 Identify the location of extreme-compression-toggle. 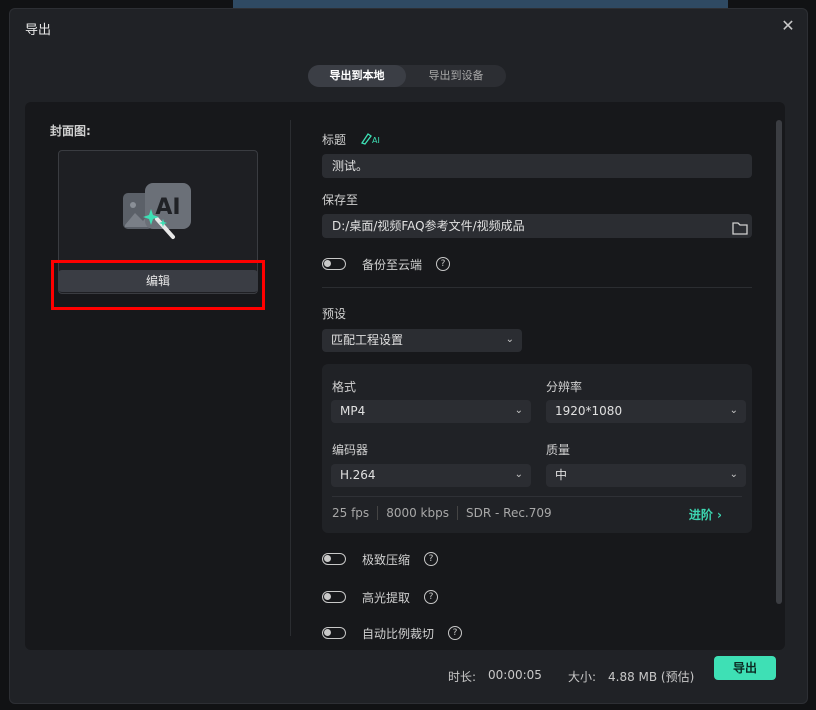
(334, 559).